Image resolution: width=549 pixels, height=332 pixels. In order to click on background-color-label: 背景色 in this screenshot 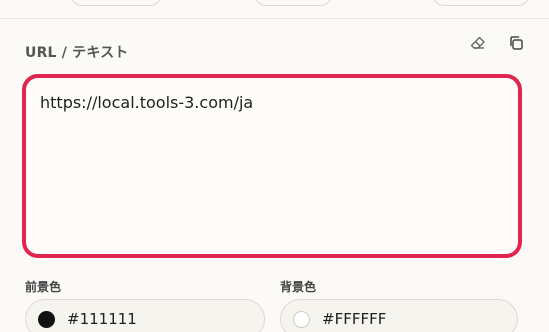, I will do `click(298, 287)`.